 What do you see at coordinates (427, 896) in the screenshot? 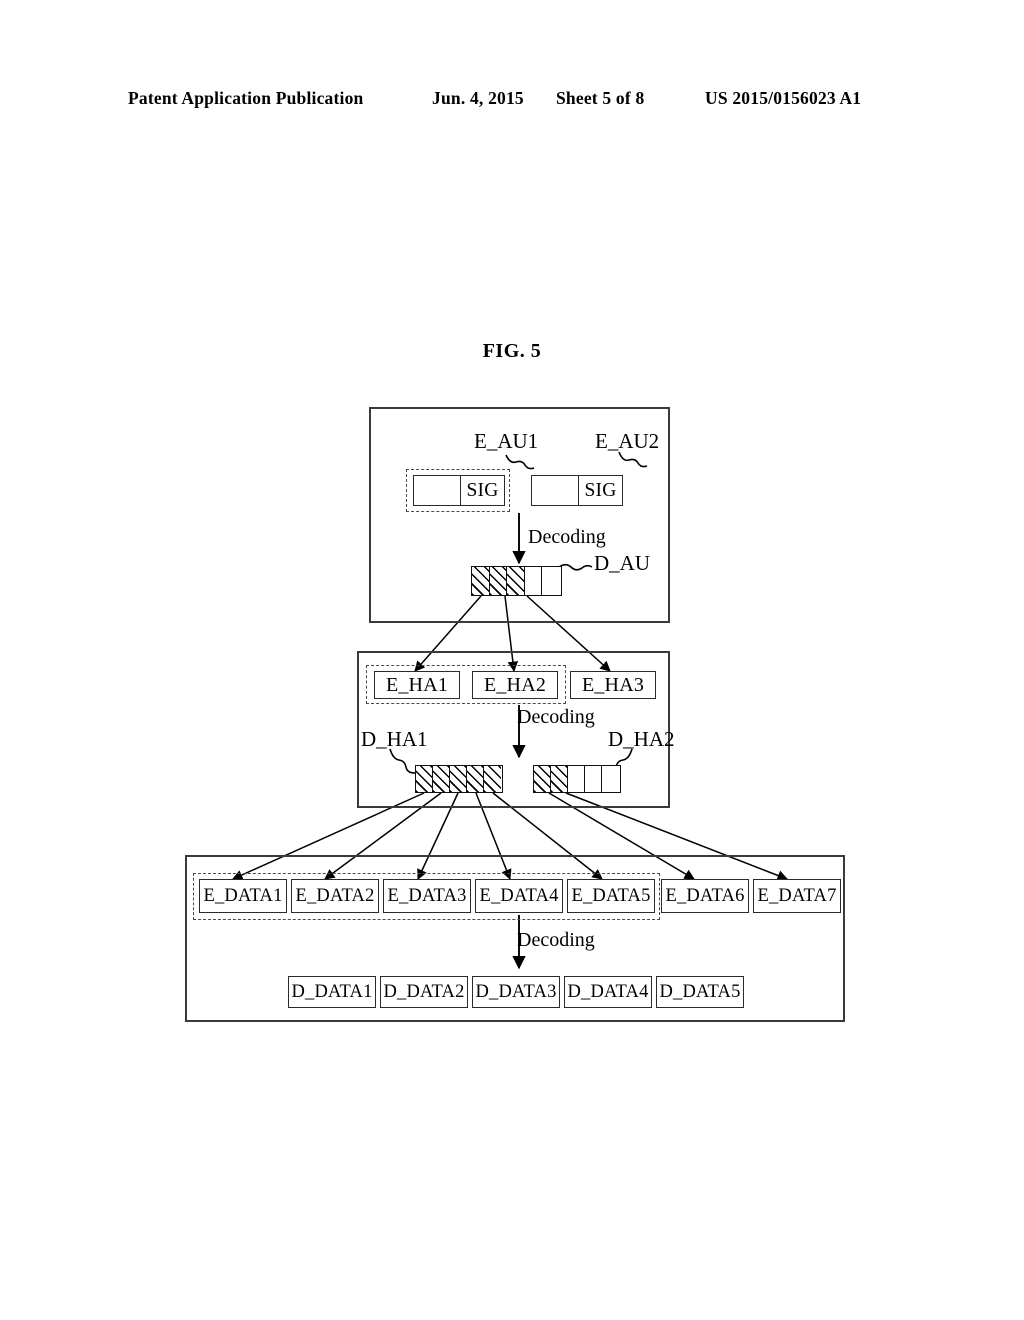
I see `e-data3-box: E_DATA3` at bounding box center [427, 896].